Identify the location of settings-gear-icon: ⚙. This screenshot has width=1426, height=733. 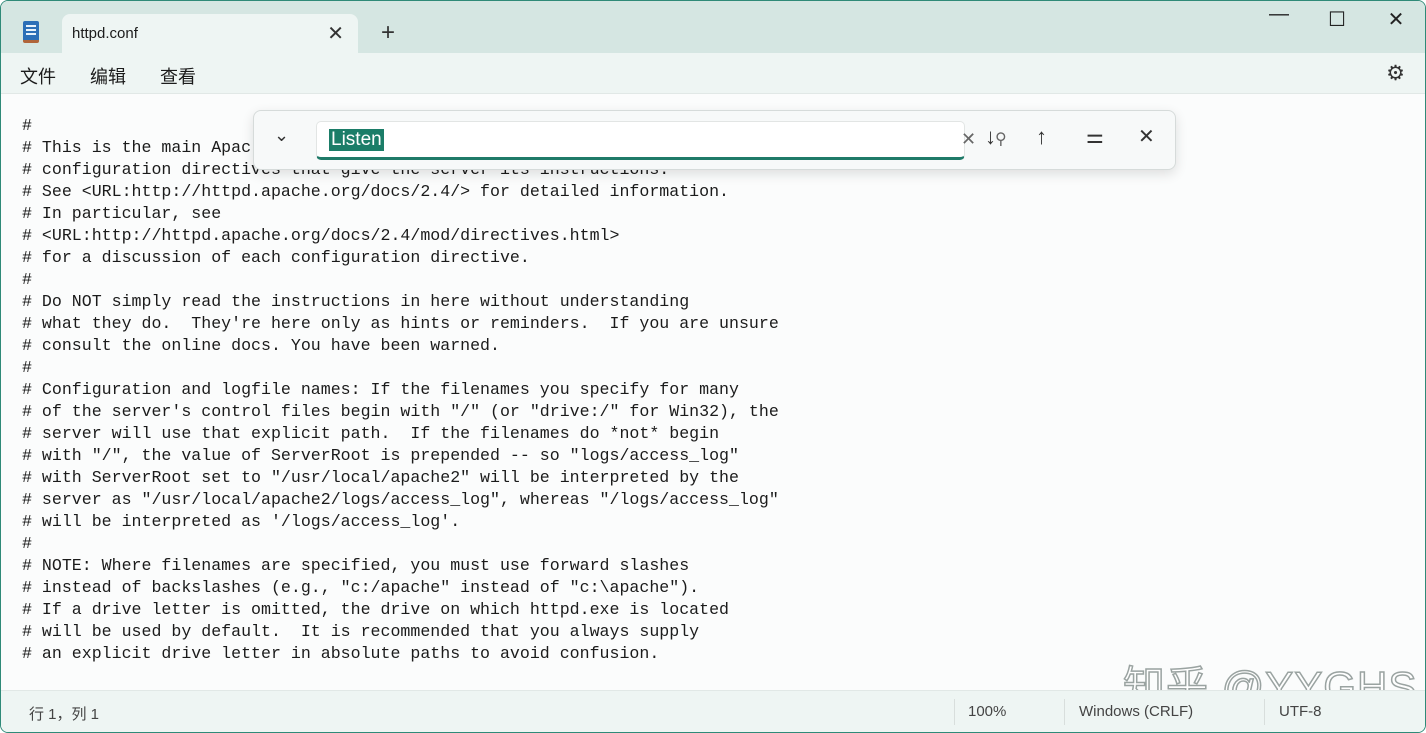
(1395, 73).